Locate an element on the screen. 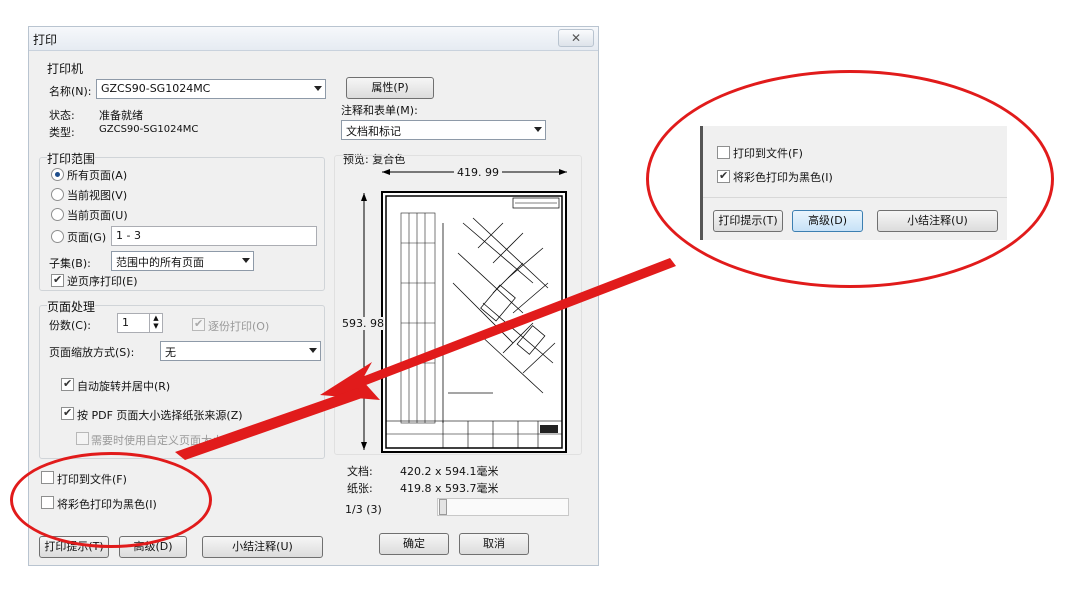  page-handling-title: 页面处理 is located at coordinates (71, 306).